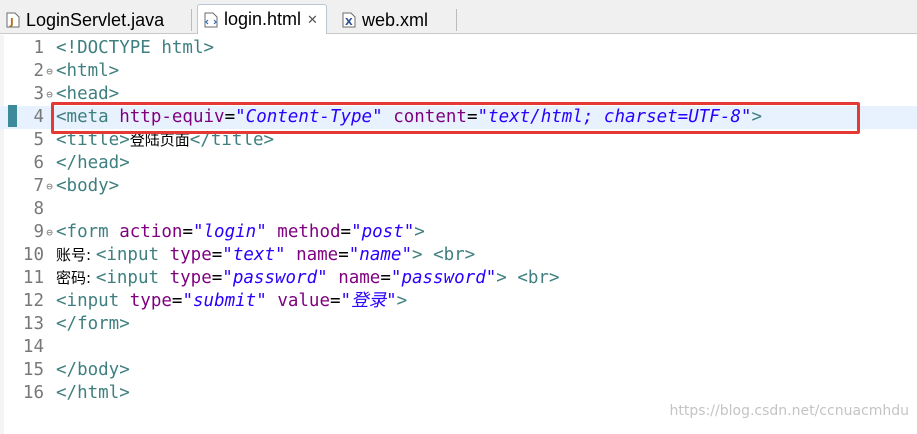  I want to click on code-text: </body>, so click(93, 370).